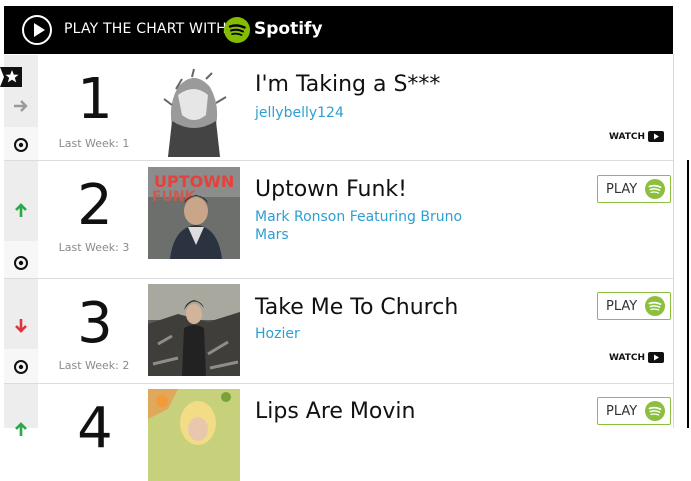  I want to click on last-week: Last Week: 1, so click(94, 143).